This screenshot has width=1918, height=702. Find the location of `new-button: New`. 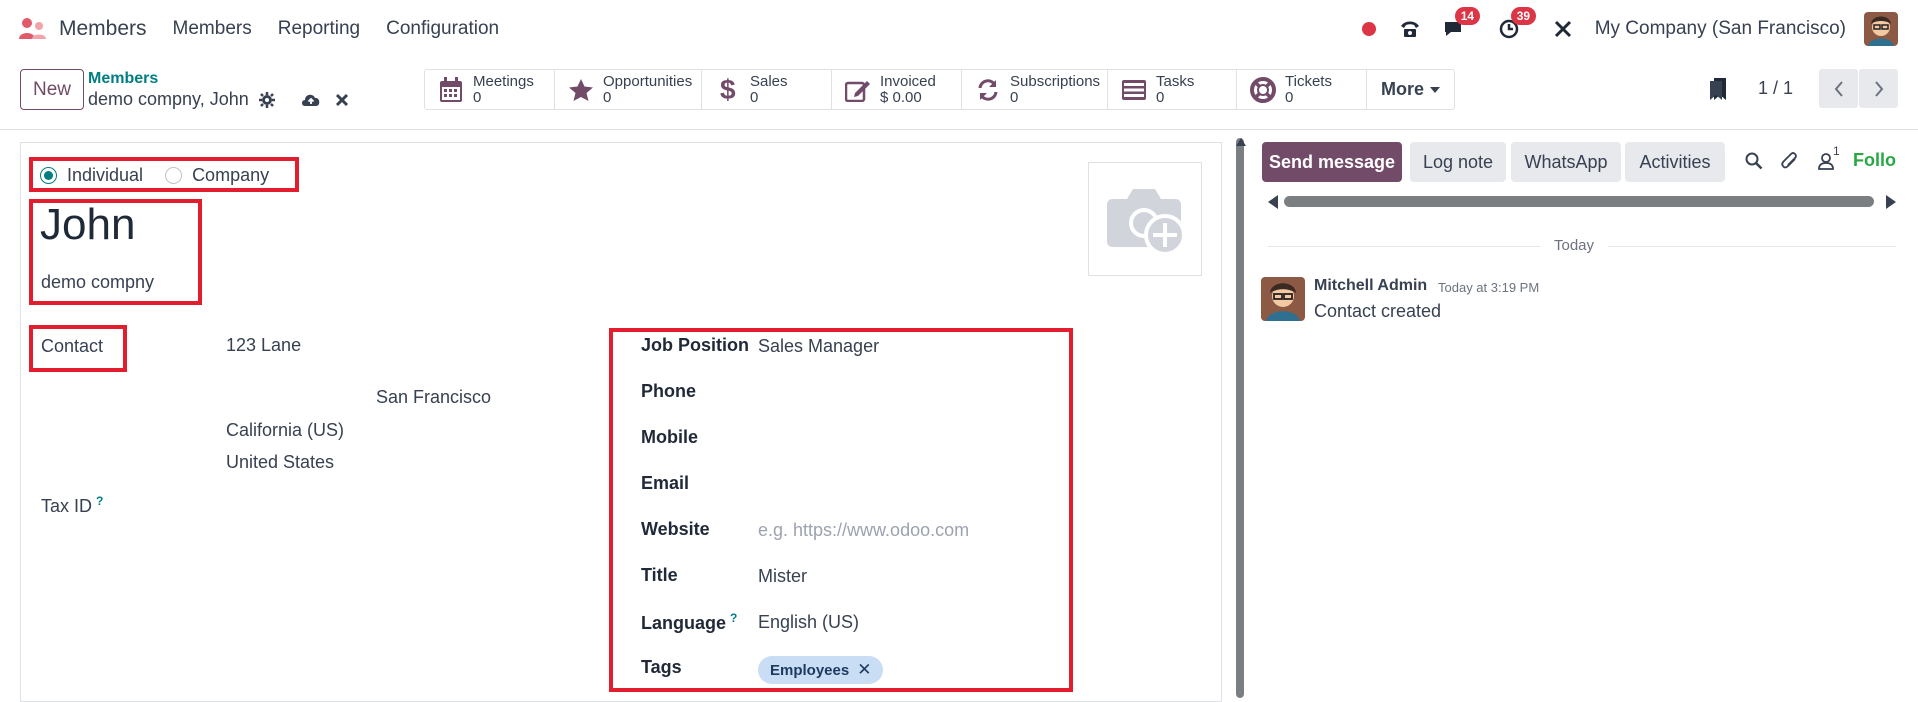

new-button: New is located at coordinates (52, 89).